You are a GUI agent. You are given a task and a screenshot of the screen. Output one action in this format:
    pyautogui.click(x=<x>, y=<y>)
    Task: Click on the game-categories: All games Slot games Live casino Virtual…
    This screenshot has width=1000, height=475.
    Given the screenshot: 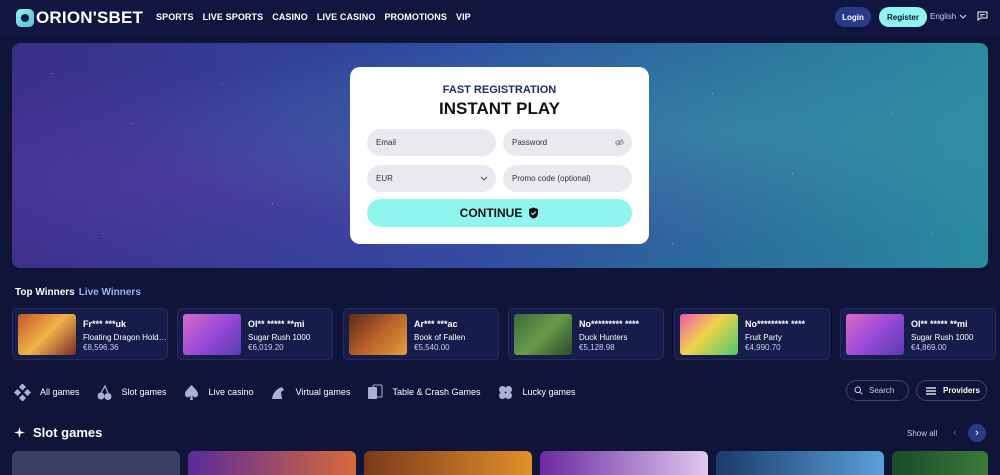 What is the action you would take?
    pyautogui.click(x=303, y=392)
    